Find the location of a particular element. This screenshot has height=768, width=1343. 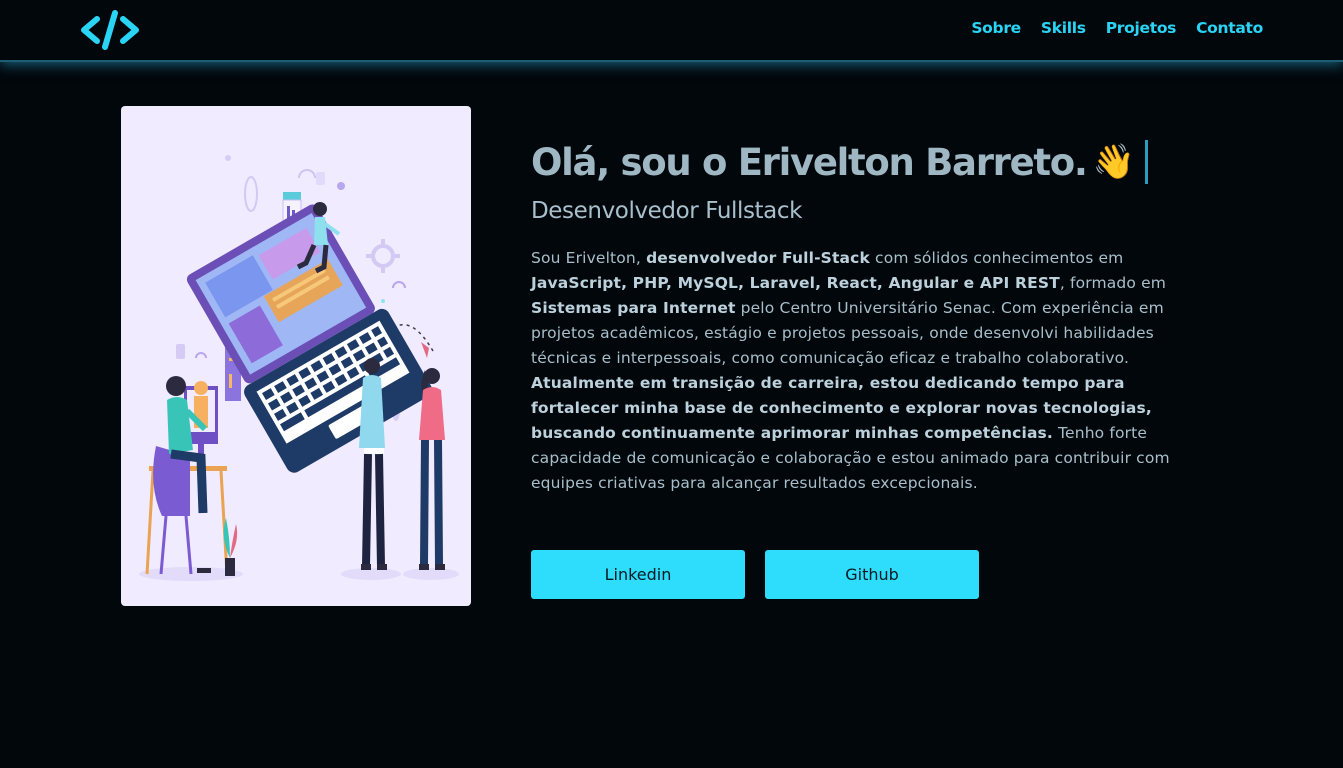

navbar: Sobre Skills Projetos Contato is located at coordinates (671, 31).